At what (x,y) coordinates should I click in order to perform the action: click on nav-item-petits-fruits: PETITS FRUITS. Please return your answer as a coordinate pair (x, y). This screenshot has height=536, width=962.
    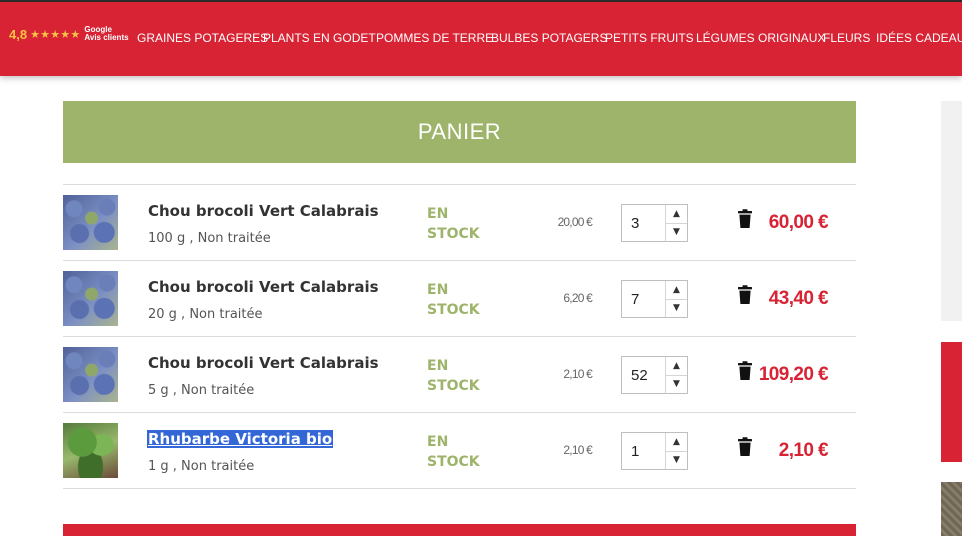
    Looking at the image, I should click on (649, 38).